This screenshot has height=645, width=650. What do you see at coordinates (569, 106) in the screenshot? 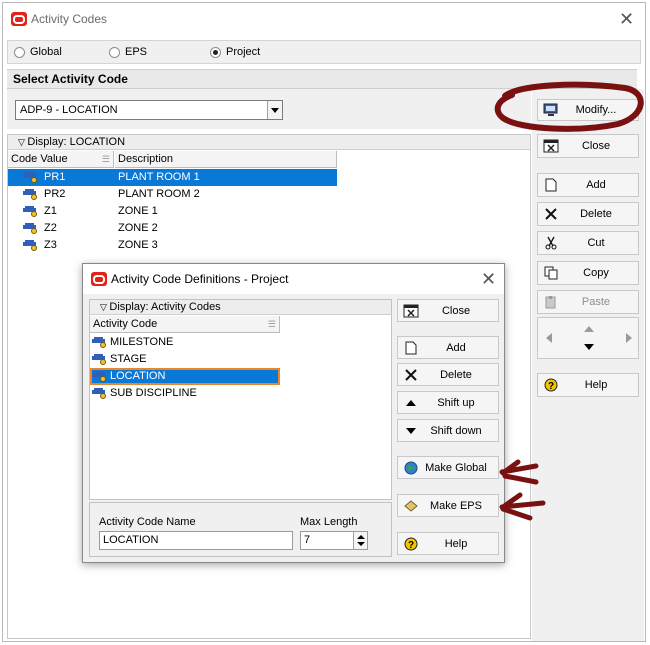
I see `annotation-circle-modify` at bounding box center [569, 106].